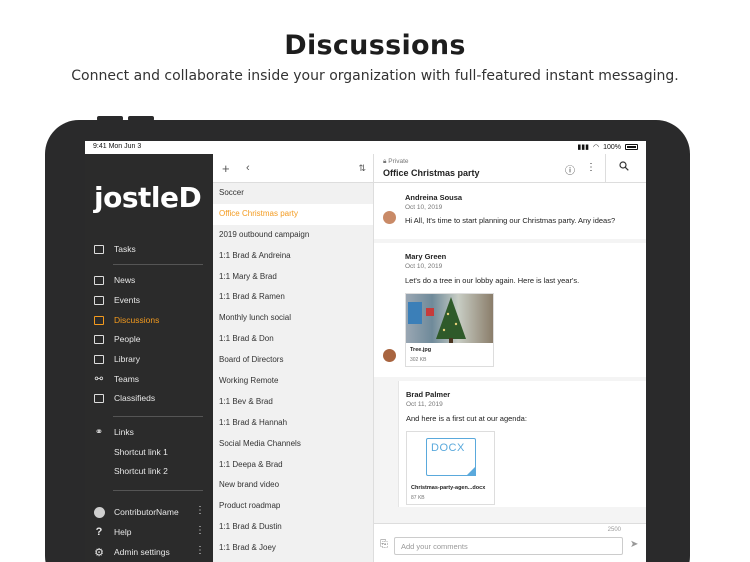 The width and height of the screenshot is (750, 562). I want to click on file-attachment: DOCX Christmas-party-agen...docx 87 KB, so click(450, 468).